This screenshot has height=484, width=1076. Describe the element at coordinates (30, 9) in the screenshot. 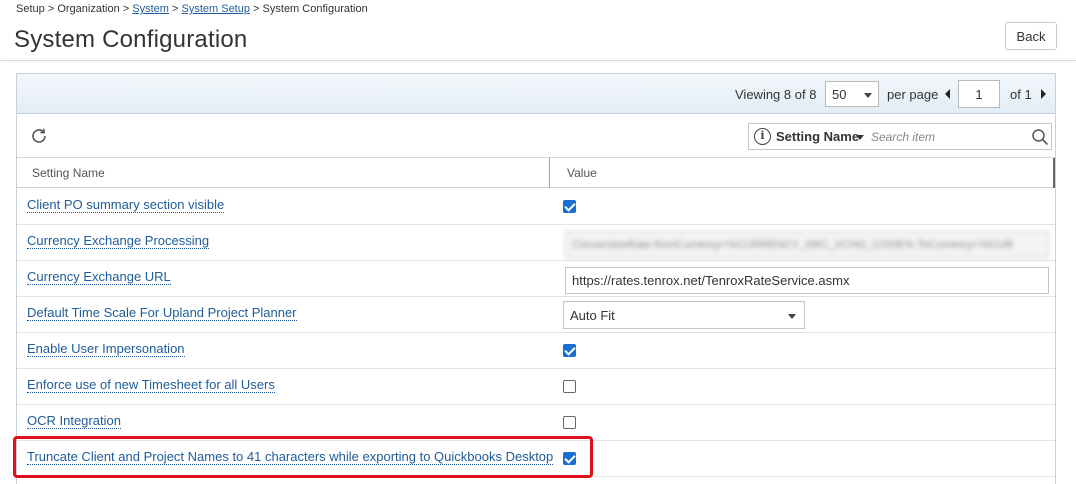

I see `breadcrumb-setup: Setup` at that location.